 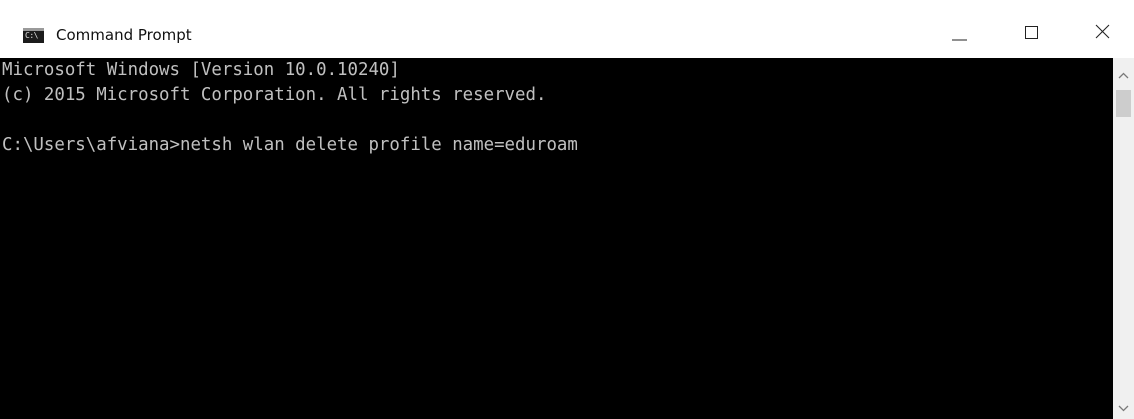 I want to click on maximize-button, so click(x=1033, y=32).